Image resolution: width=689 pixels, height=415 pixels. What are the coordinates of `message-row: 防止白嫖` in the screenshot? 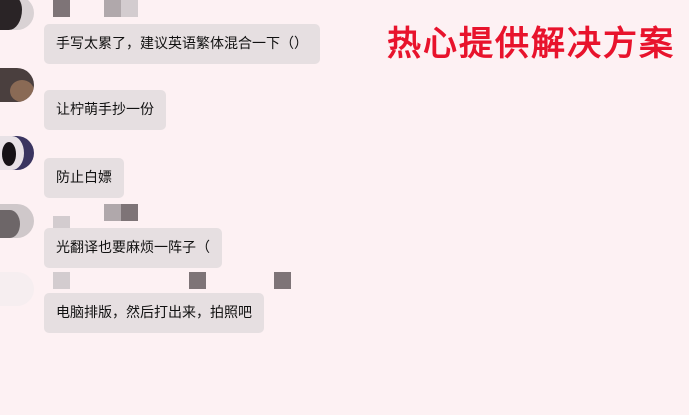 It's located at (180, 167).